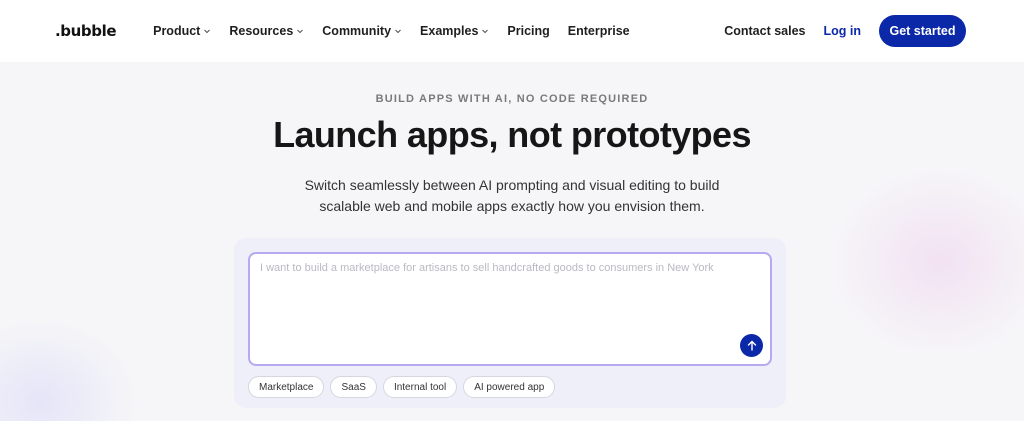 This screenshot has width=1024, height=421. What do you see at coordinates (286, 387) in the screenshot?
I see `chip-marketplace: Marketplace` at bounding box center [286, 387].